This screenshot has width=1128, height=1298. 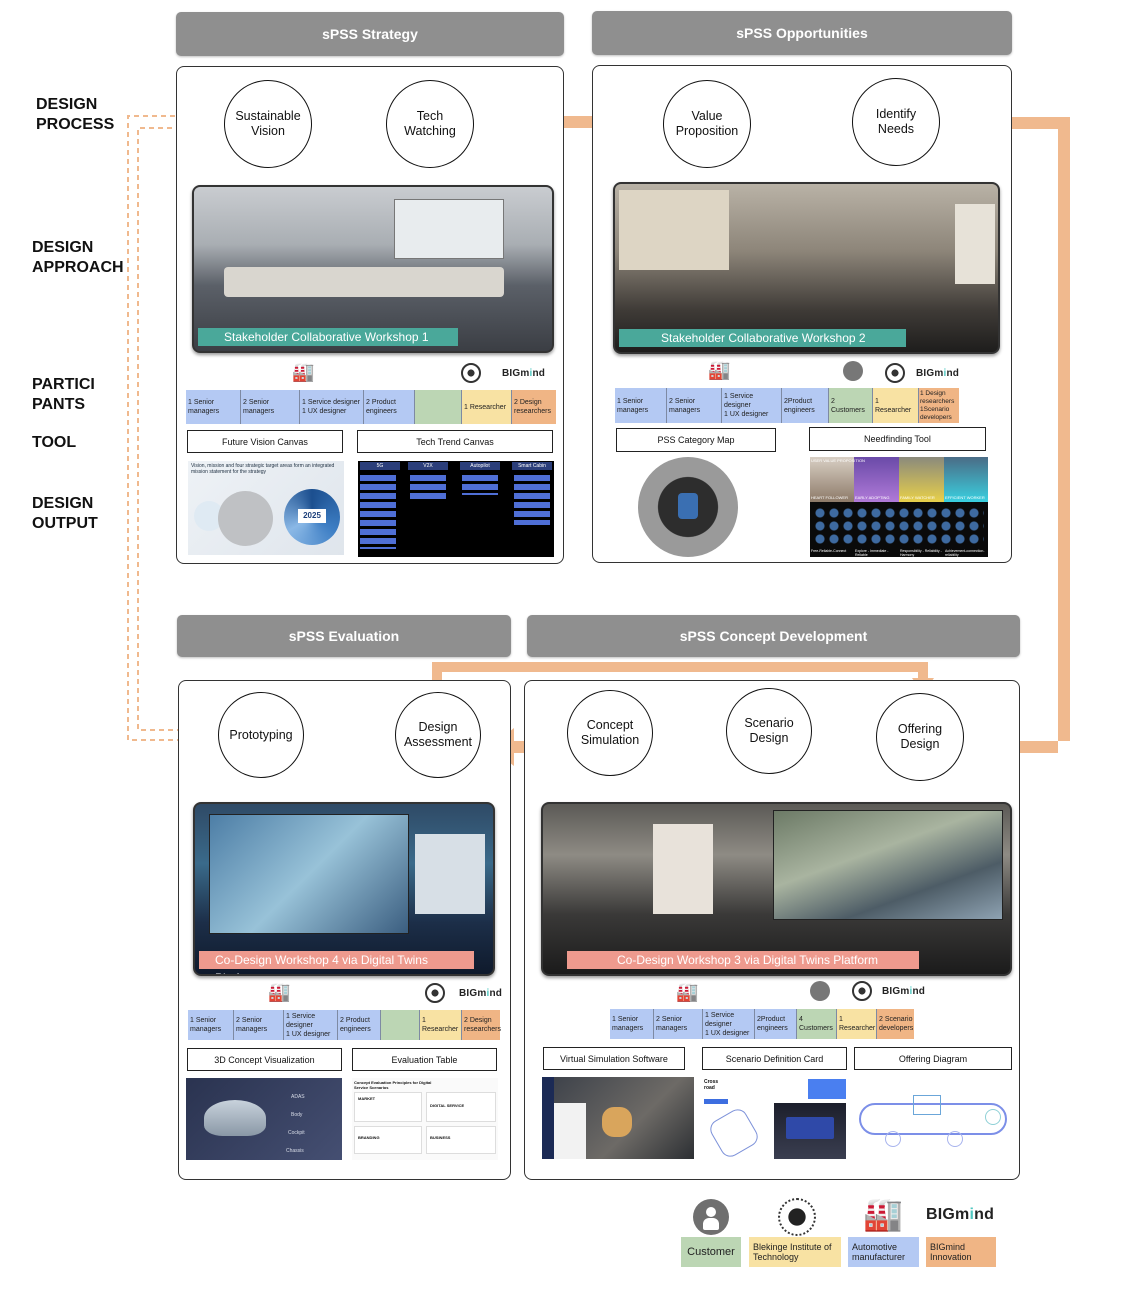 What do you see at coordinates (810, 1131) in the screenshot?
I see `scenario-hmi-screen` at bounding box center [810, 1131].